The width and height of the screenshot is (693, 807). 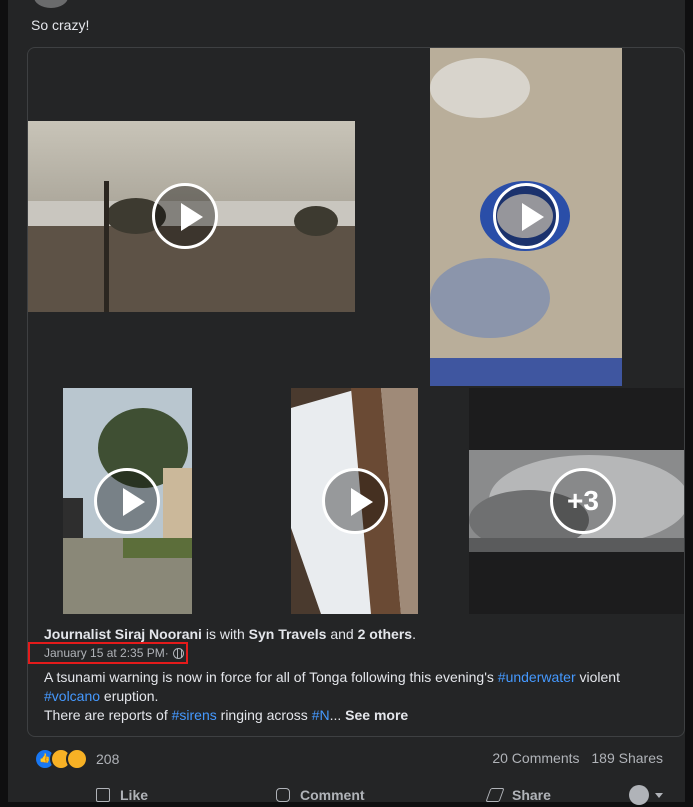 I want to click on video-thumbnail-street, so click(x=127, y=501).